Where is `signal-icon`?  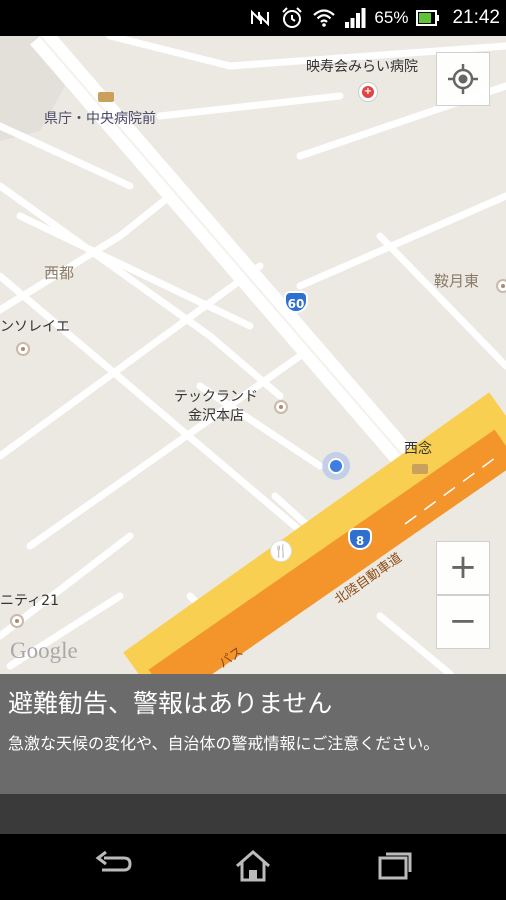 signal-icon is located at coordinates (355, 18).